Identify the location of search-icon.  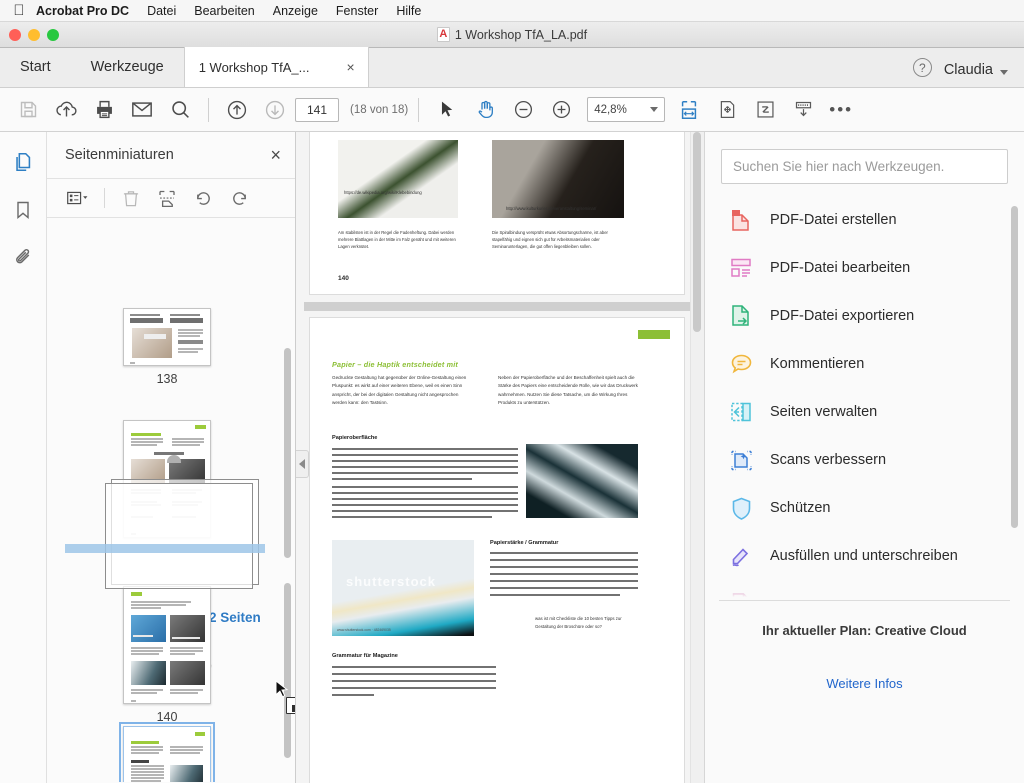
(180, 110).